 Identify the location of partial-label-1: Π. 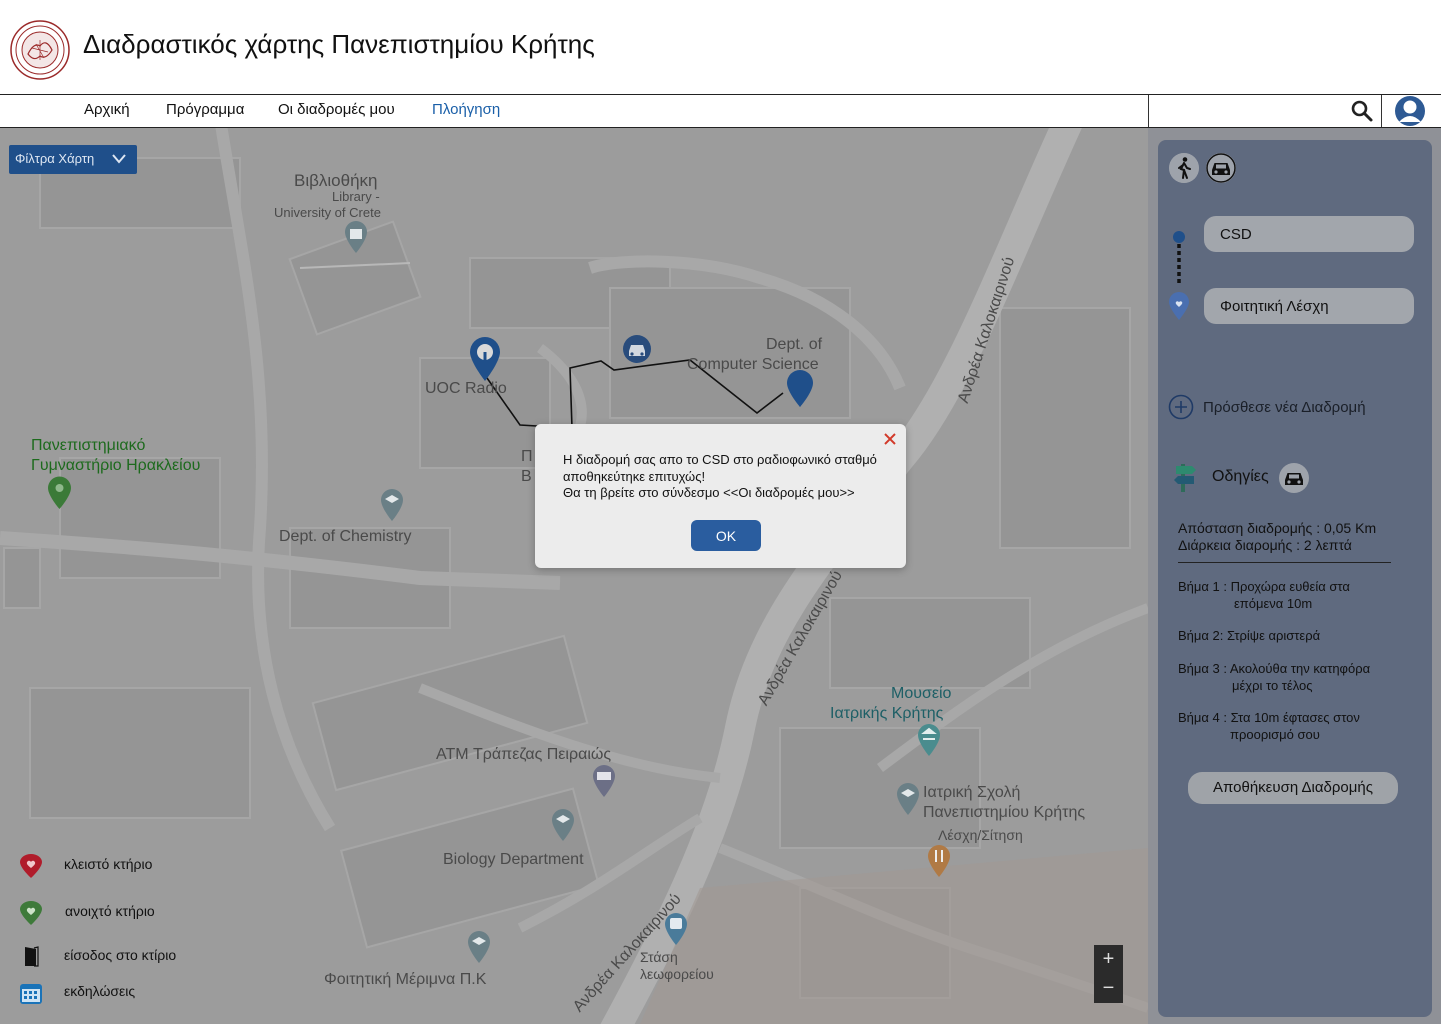
(527, 456).